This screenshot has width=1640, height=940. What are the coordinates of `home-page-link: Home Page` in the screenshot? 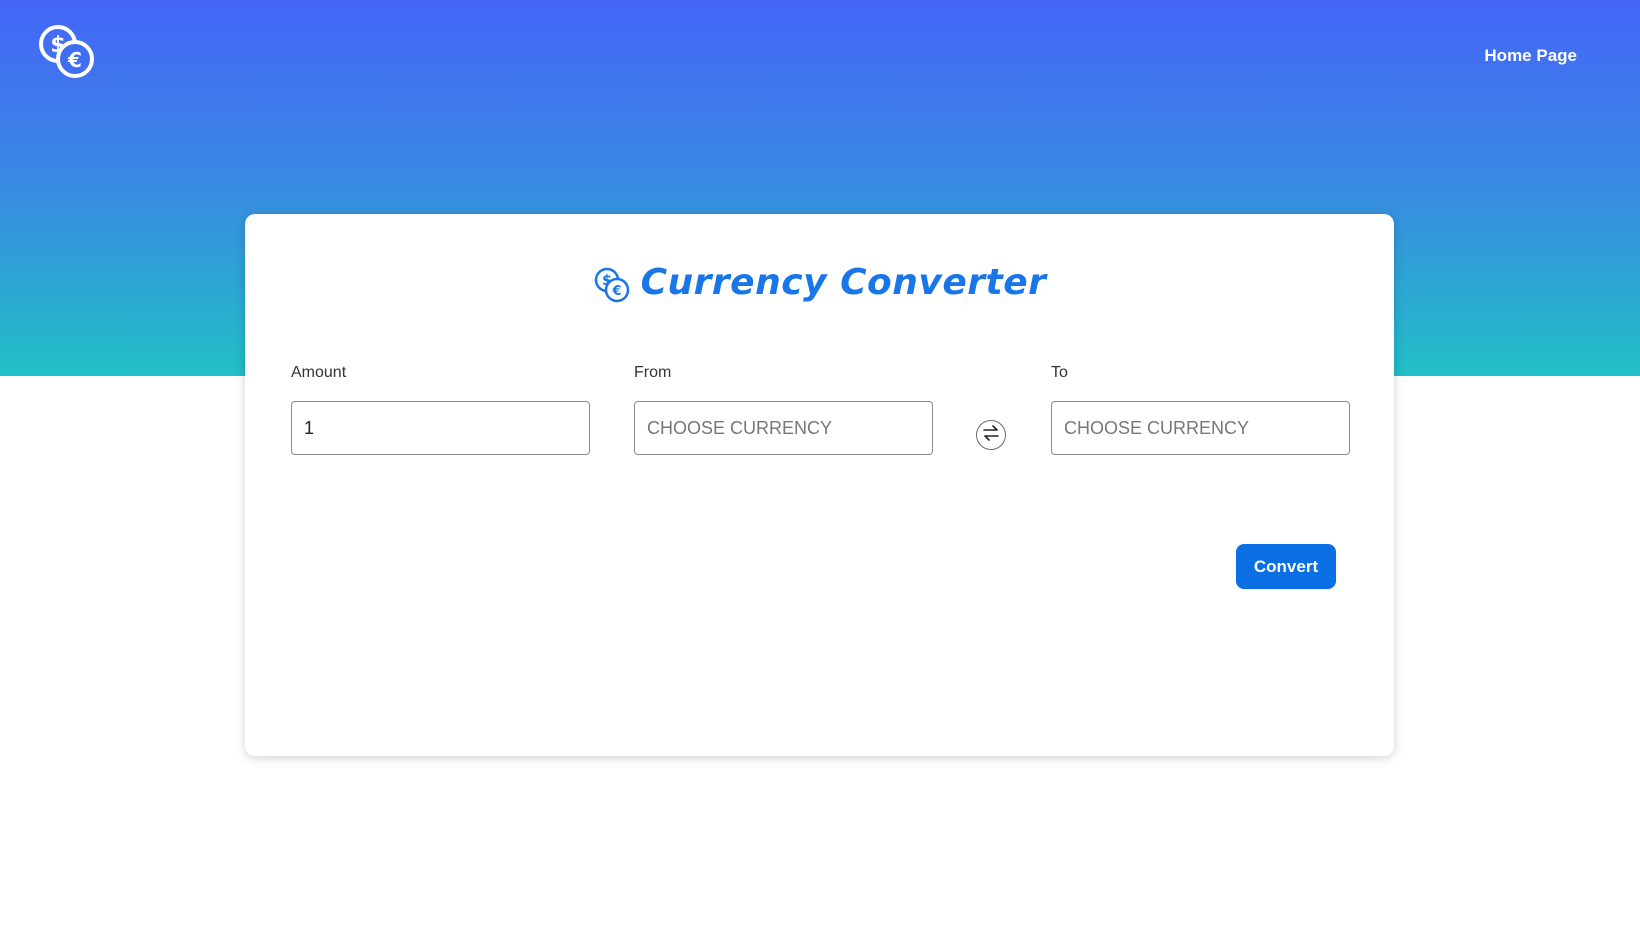 It's located at (1530, 56).